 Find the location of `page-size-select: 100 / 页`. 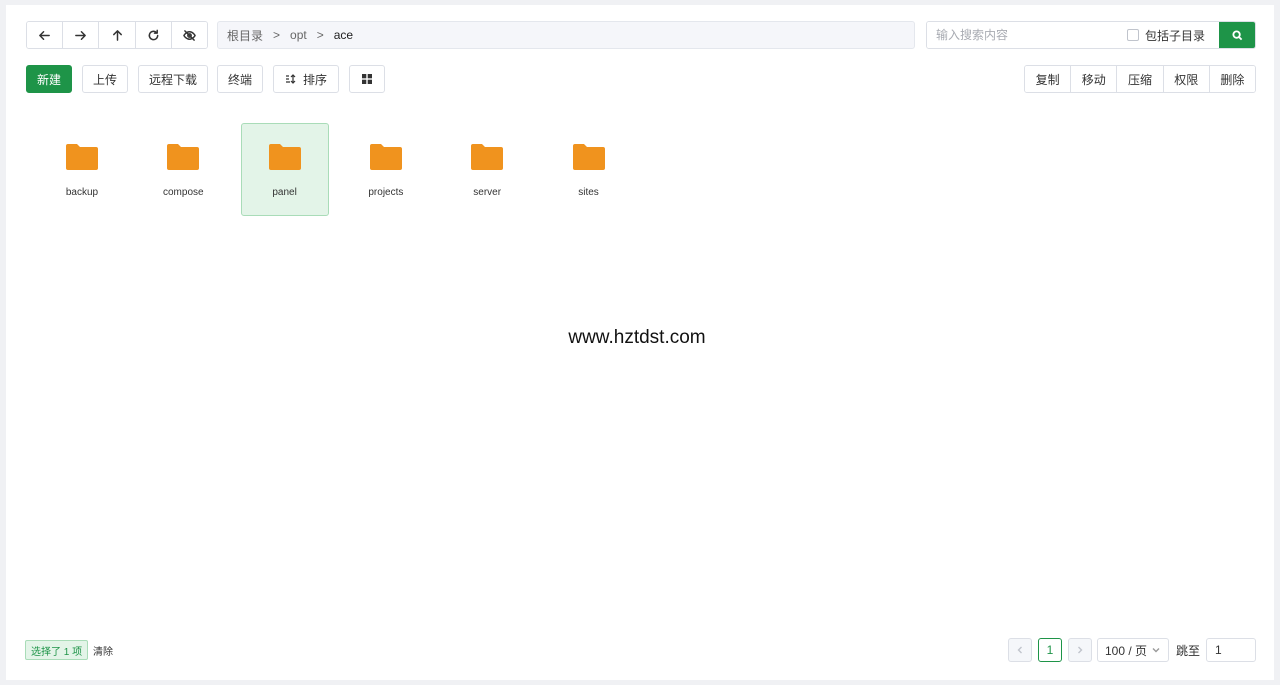

page-size-select: 100 / 页 is located at coordinates (1133, 650).